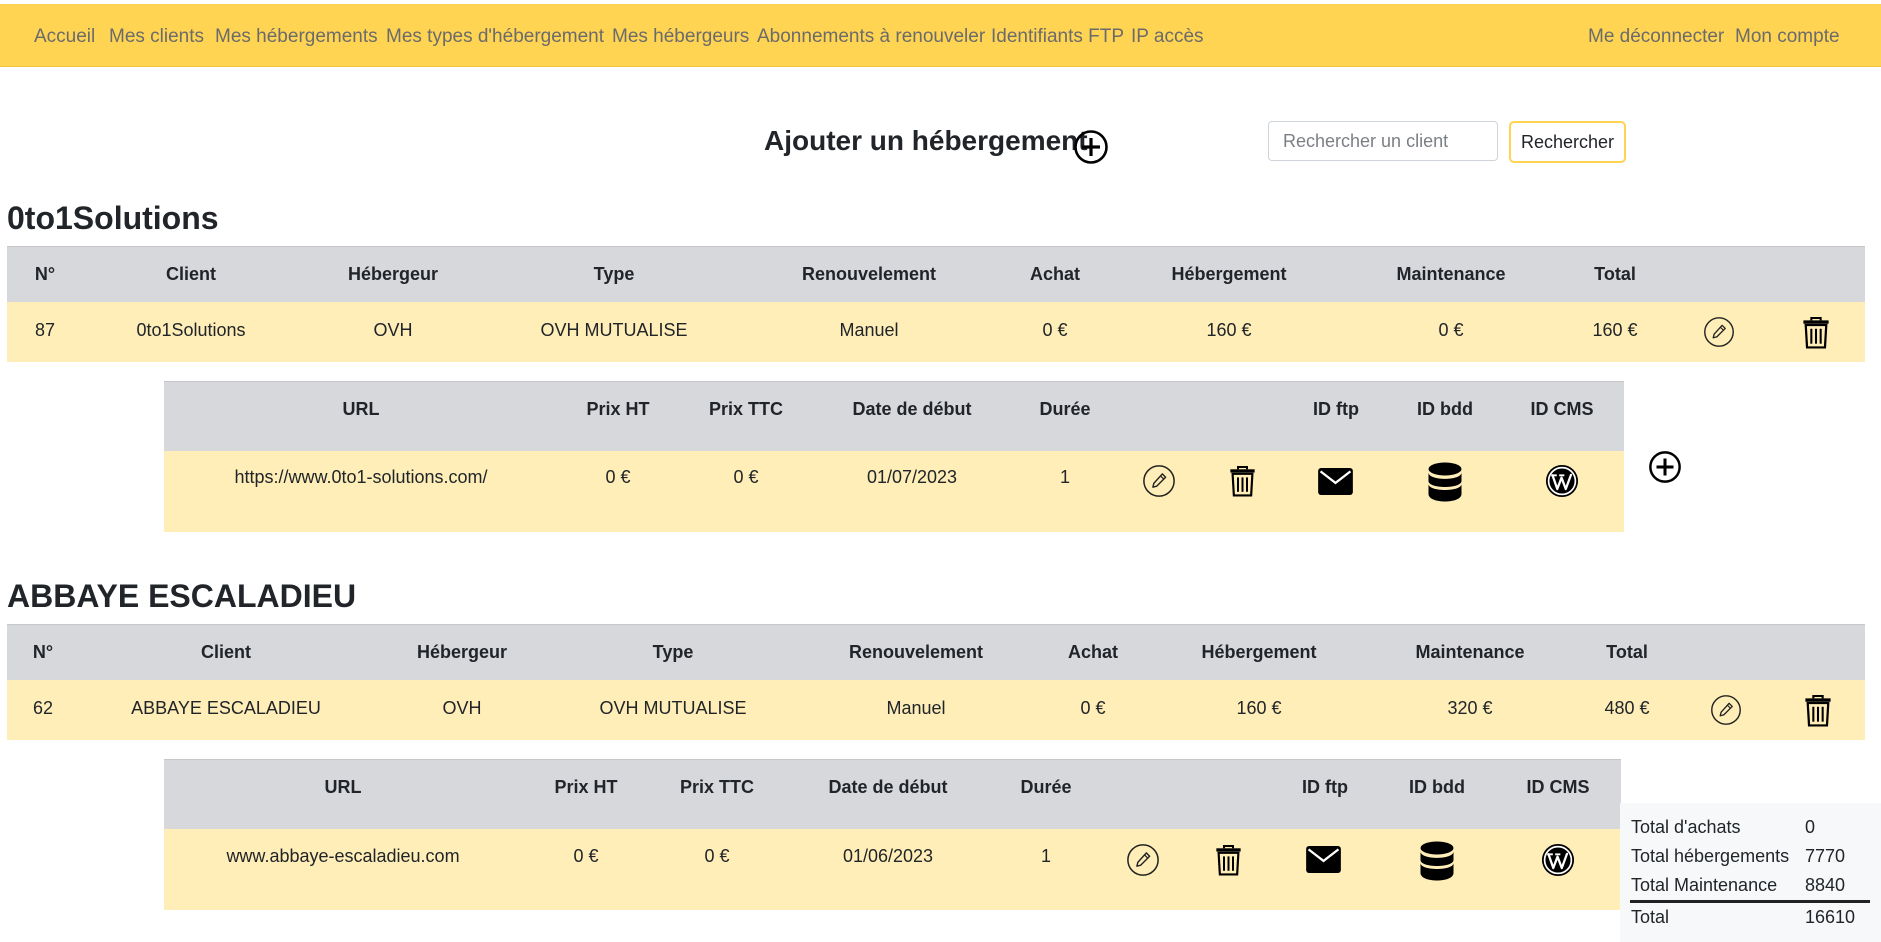 This screenshot has height=942, width=1881. What do you see at coordinates (1567, 142) in the screenshot?
I see `search-button: Rechercher` at bounding box center [1567, 142].